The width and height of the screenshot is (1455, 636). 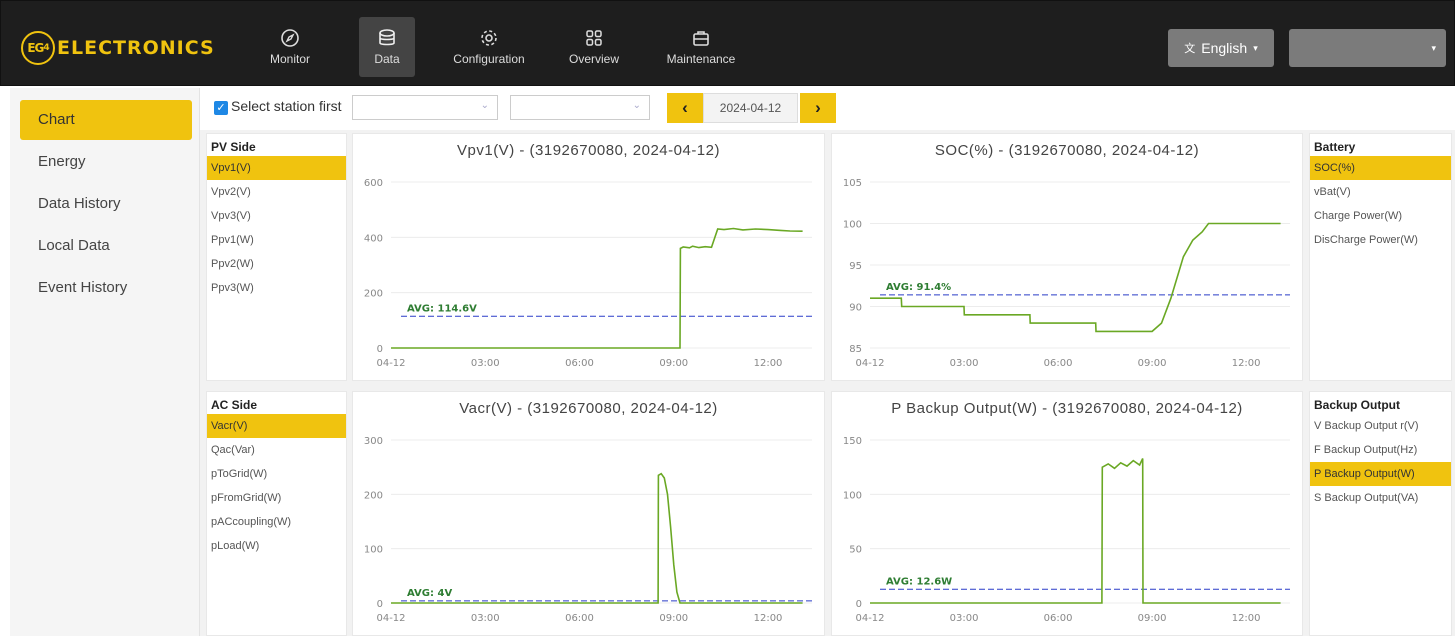 What do you see at coordinates (818, 108) in the screenshot?
I see `date-next-button: ›` at bounding box center [818, 108].